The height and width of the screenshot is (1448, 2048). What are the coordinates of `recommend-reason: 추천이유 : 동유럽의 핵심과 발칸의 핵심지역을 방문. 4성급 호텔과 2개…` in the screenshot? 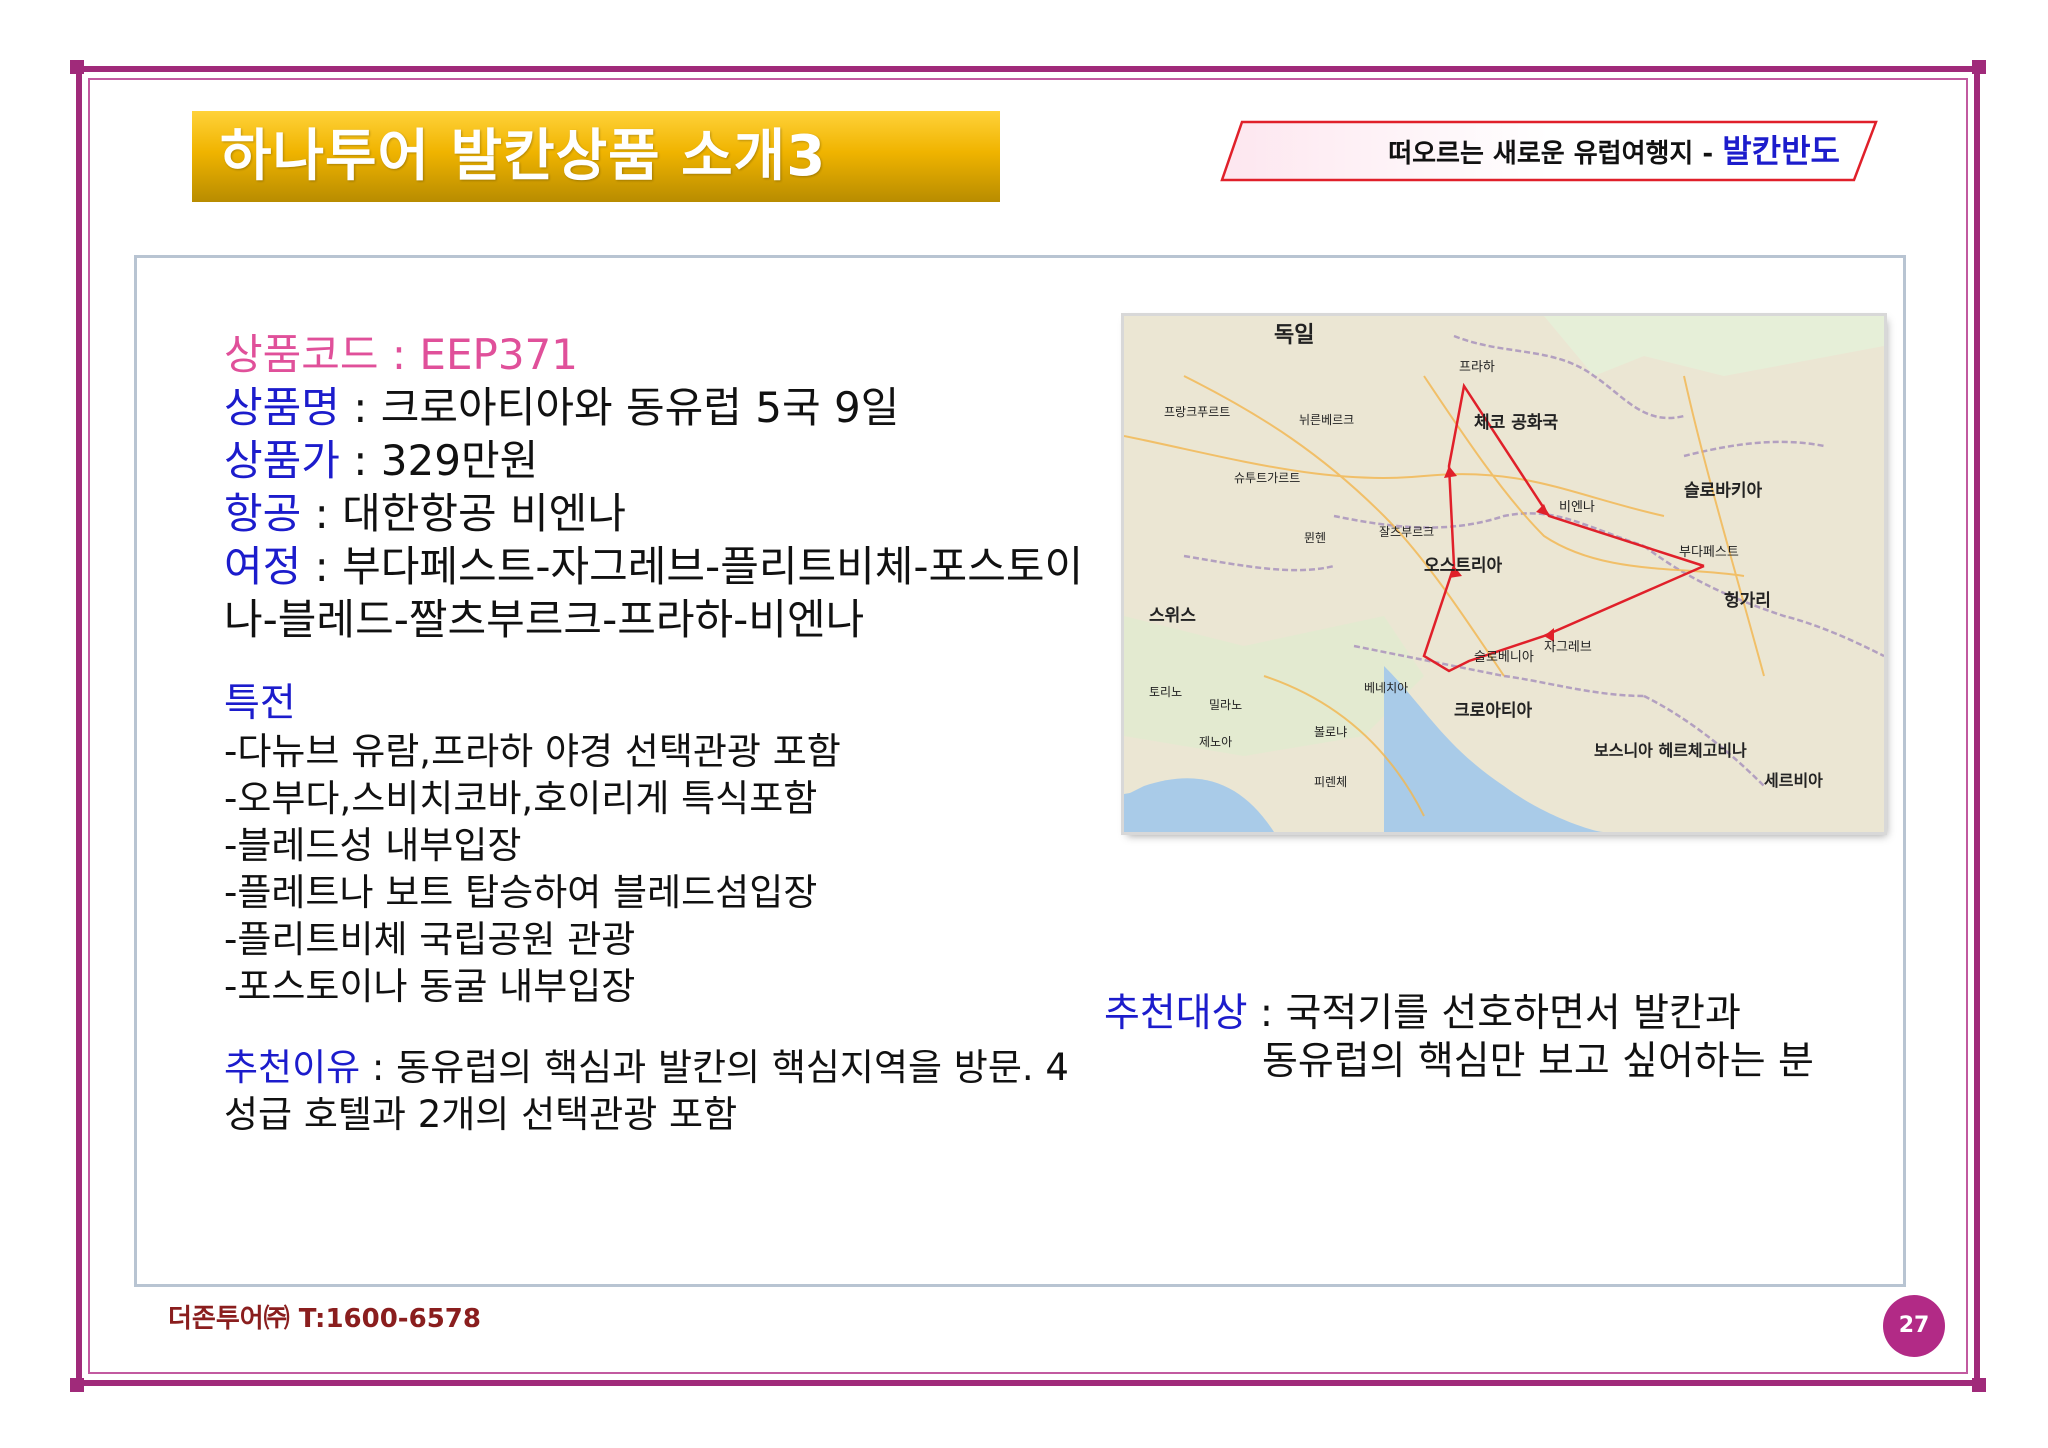 It's located at (649, 1091).